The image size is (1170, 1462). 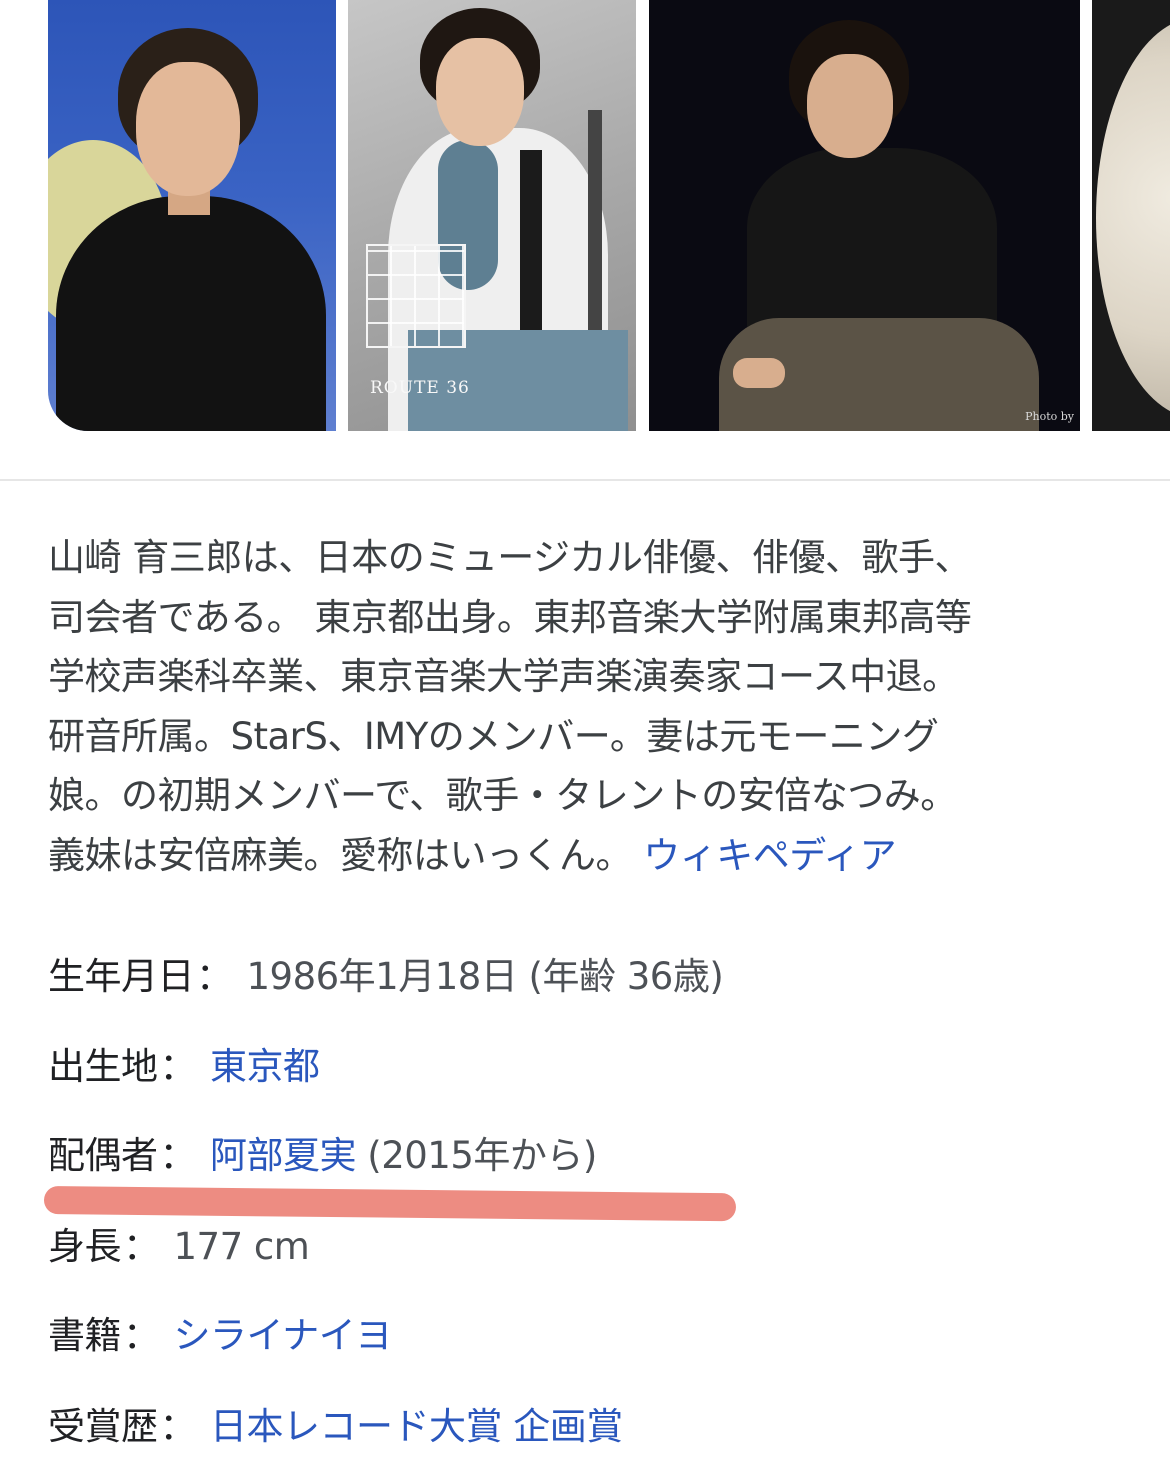 I want to click on book-link: シライナイヨ, so click(x=283, y=1335).